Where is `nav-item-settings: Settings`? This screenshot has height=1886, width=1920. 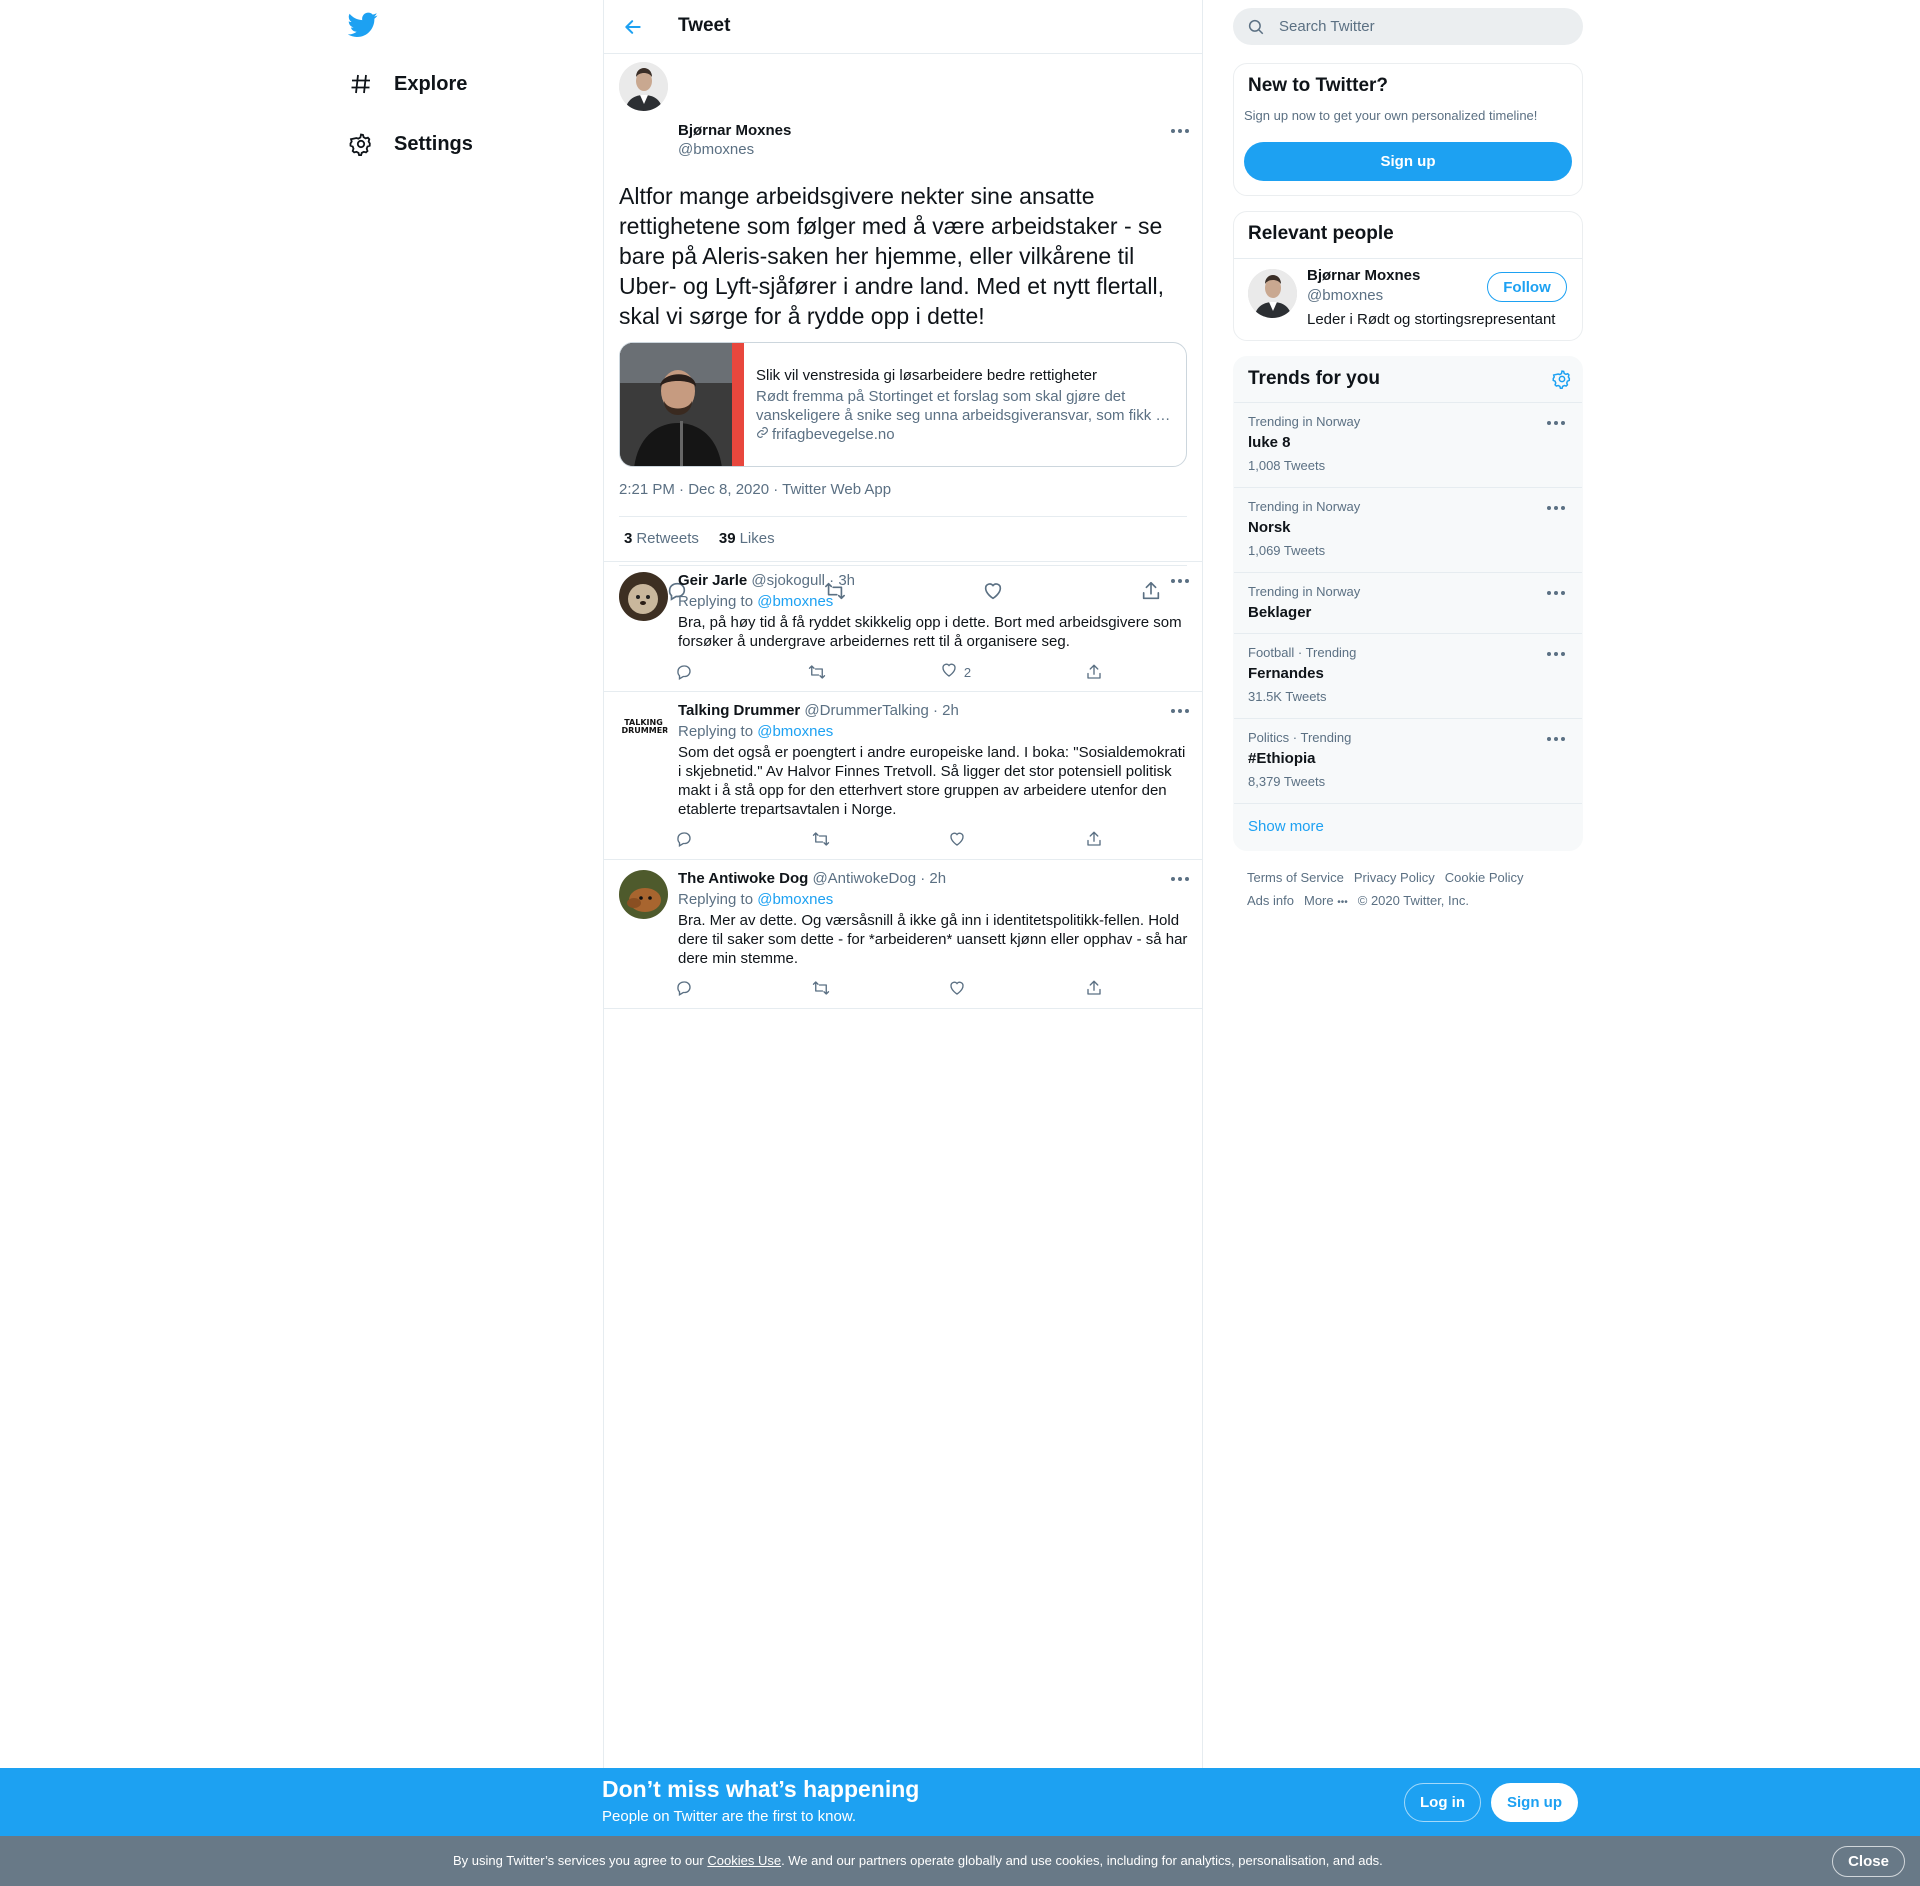 nav-item-settings: Settings is located at coordinates (410, 144).